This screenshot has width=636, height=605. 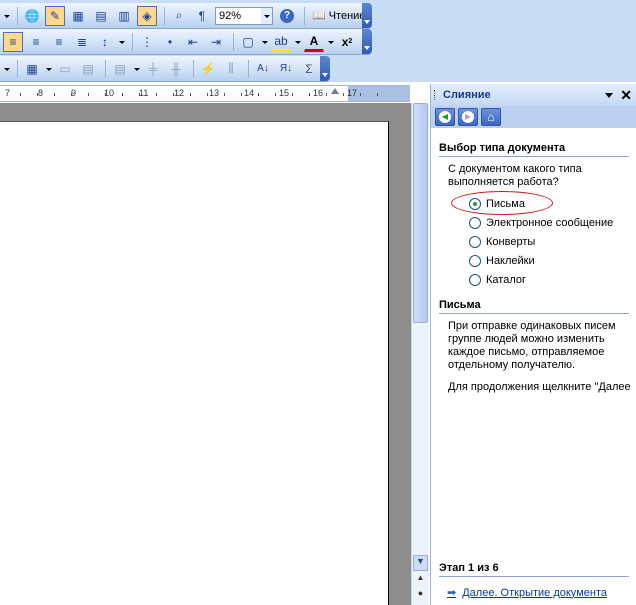 What do you see at coordinates (263, 69) in the screenshot?
I see `sort-ascending-icon: A↓` at bounding box center [263, 69].